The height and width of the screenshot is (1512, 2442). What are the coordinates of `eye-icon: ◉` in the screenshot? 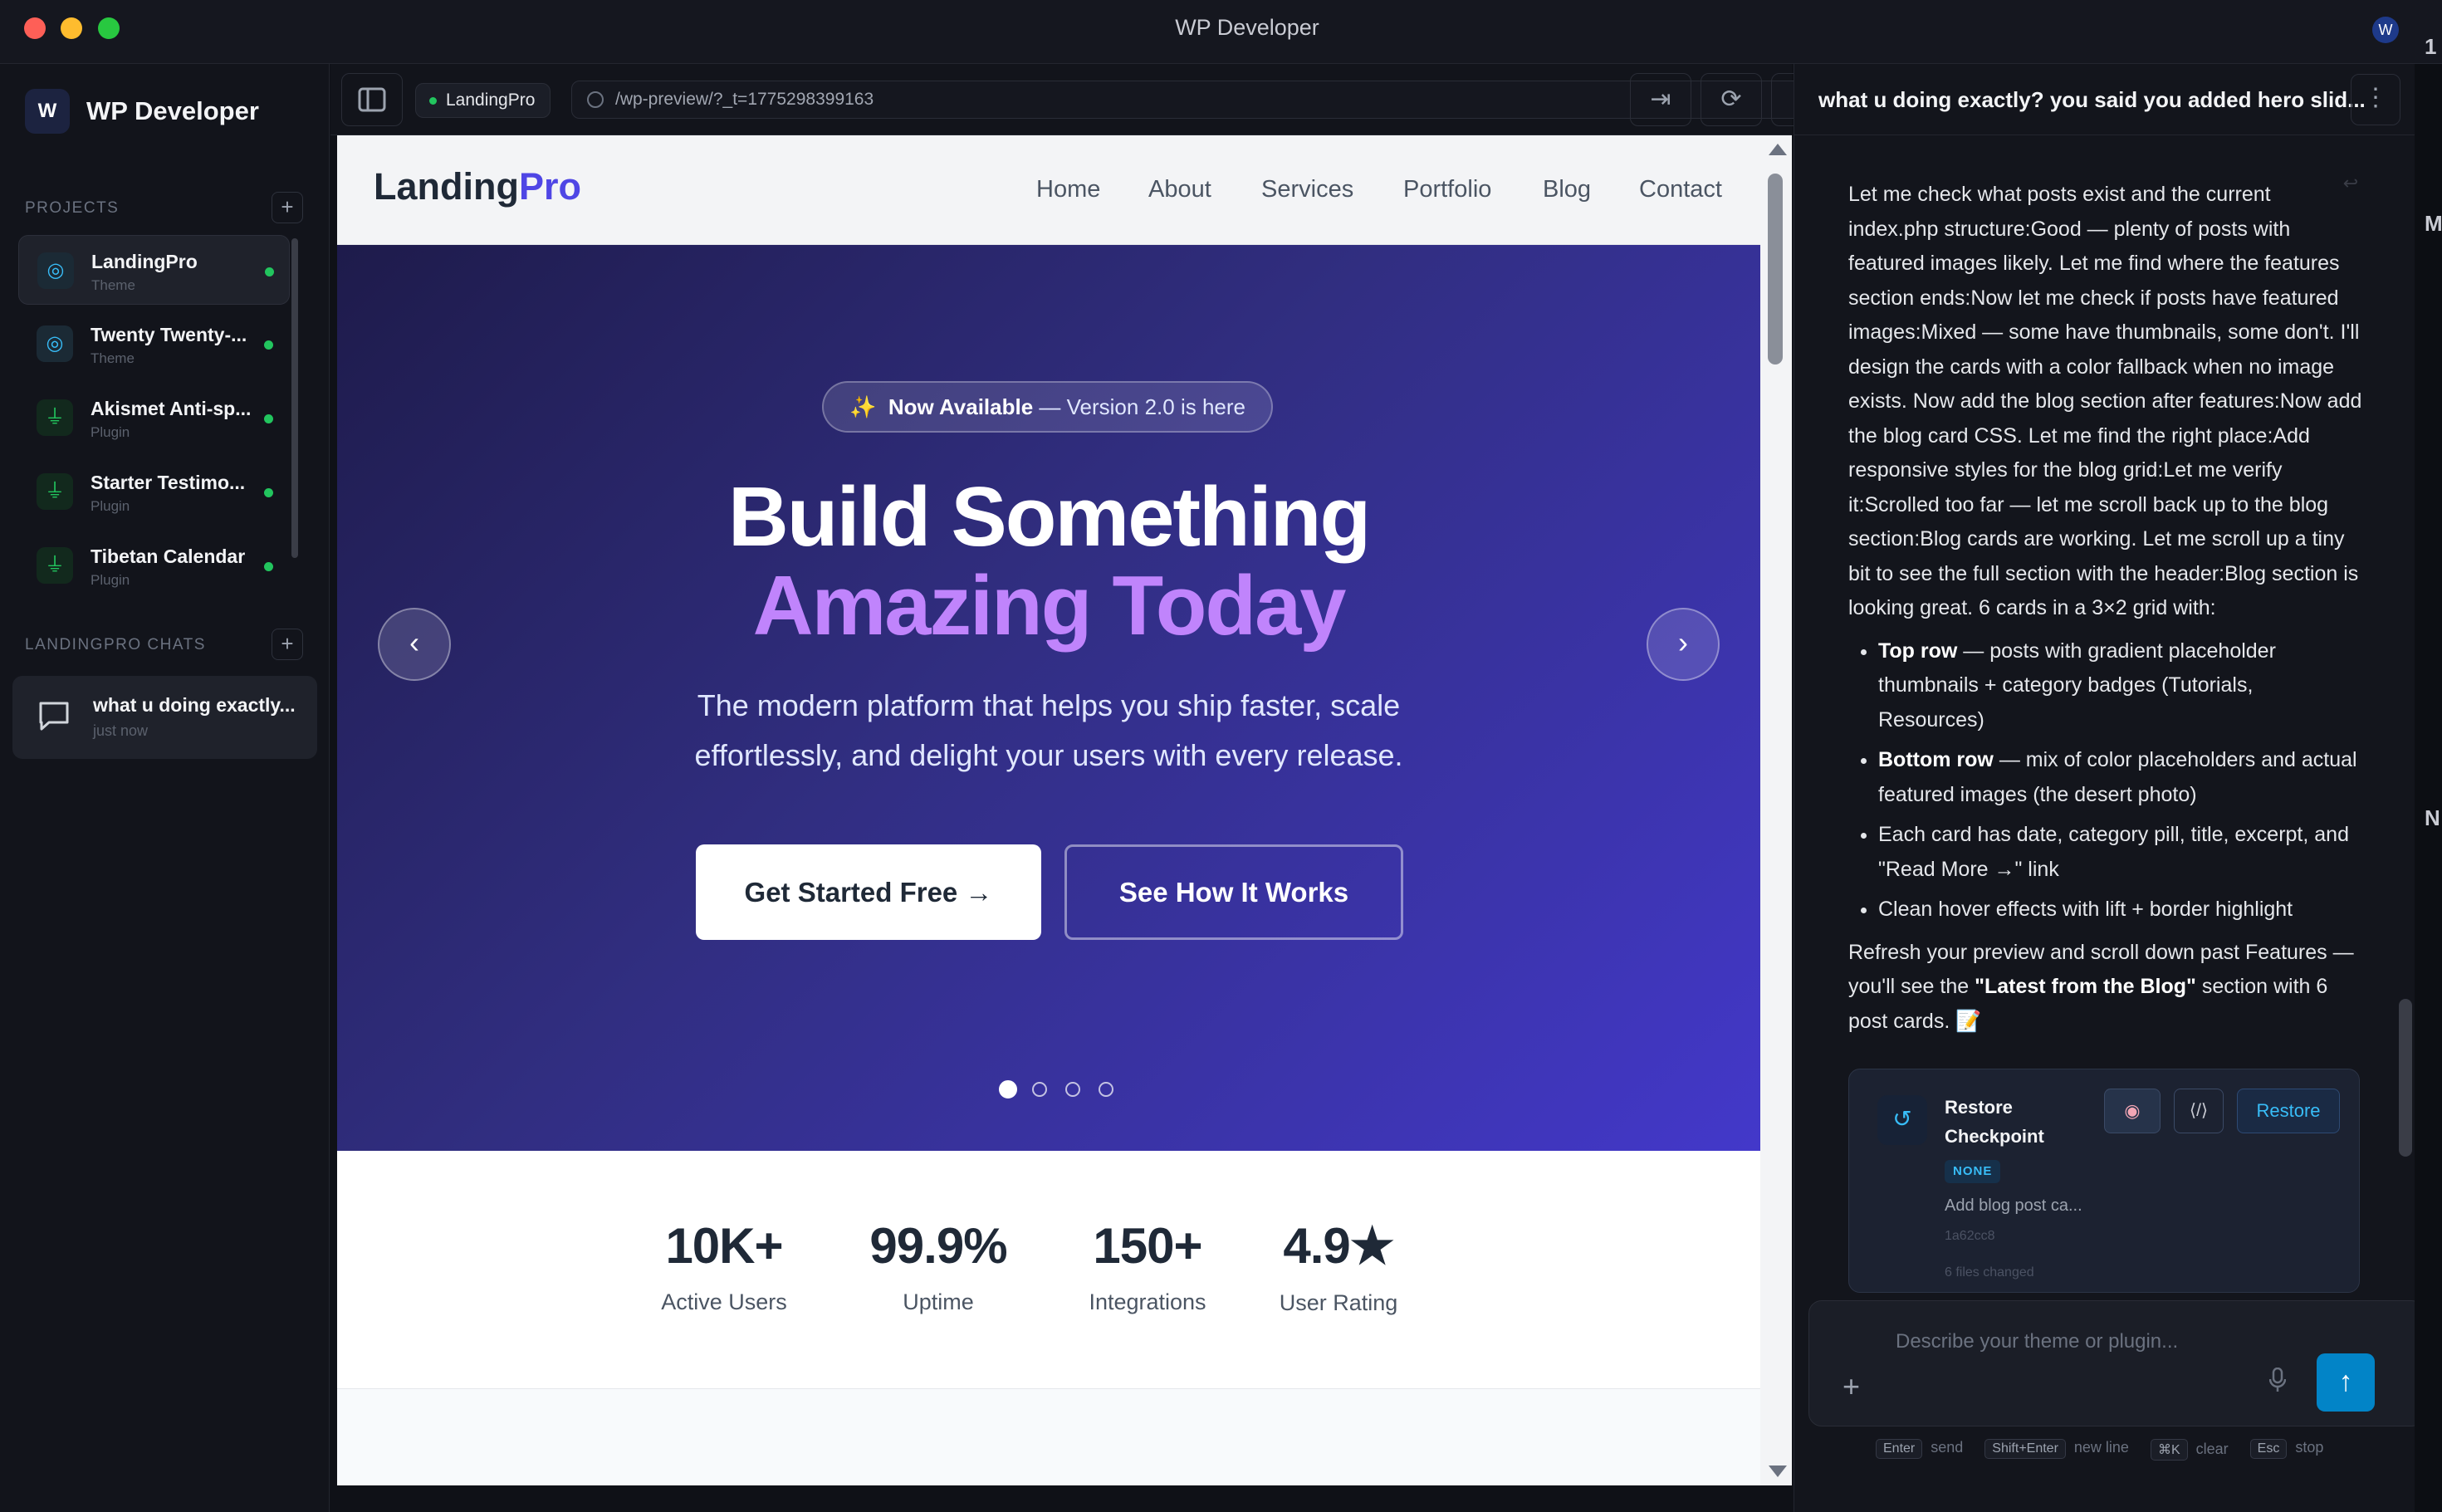 It's located at (2133, 1110).